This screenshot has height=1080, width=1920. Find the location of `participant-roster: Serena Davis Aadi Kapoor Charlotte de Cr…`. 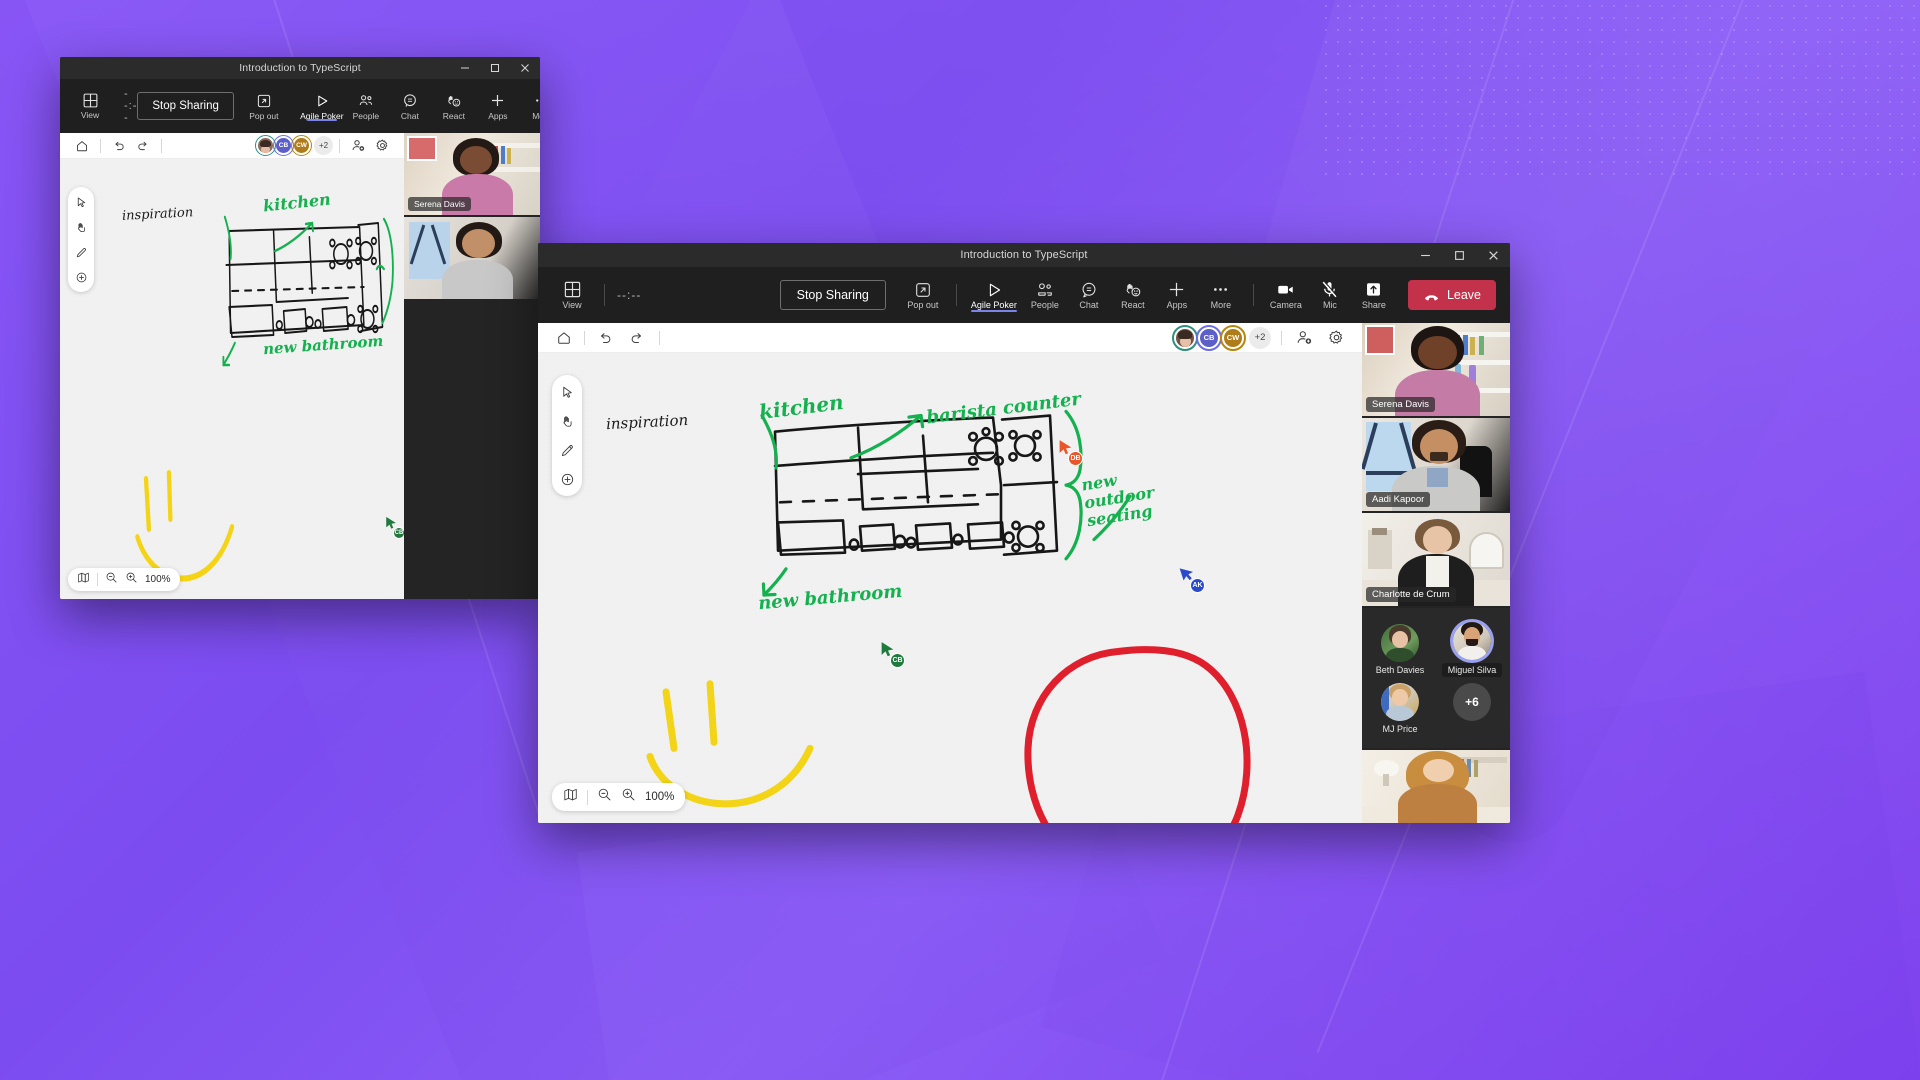

participant-roster: Serena Davis Aadi Kapoor Charlotte de Cr… is located at coordinates (1436, 573).